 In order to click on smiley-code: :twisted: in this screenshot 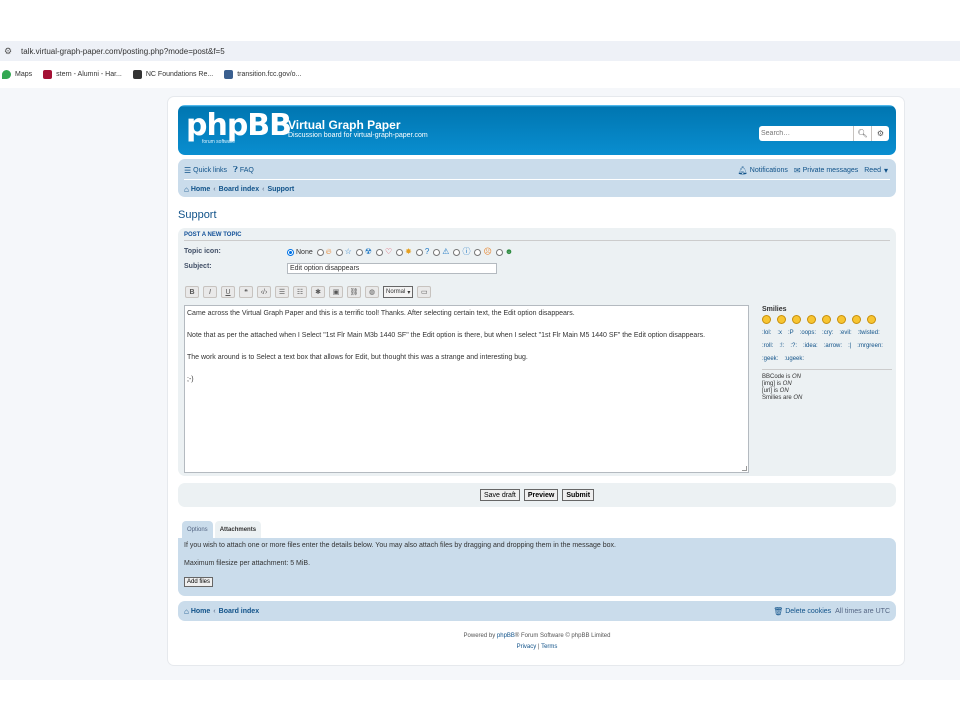, I will do `click(869, 333)`.